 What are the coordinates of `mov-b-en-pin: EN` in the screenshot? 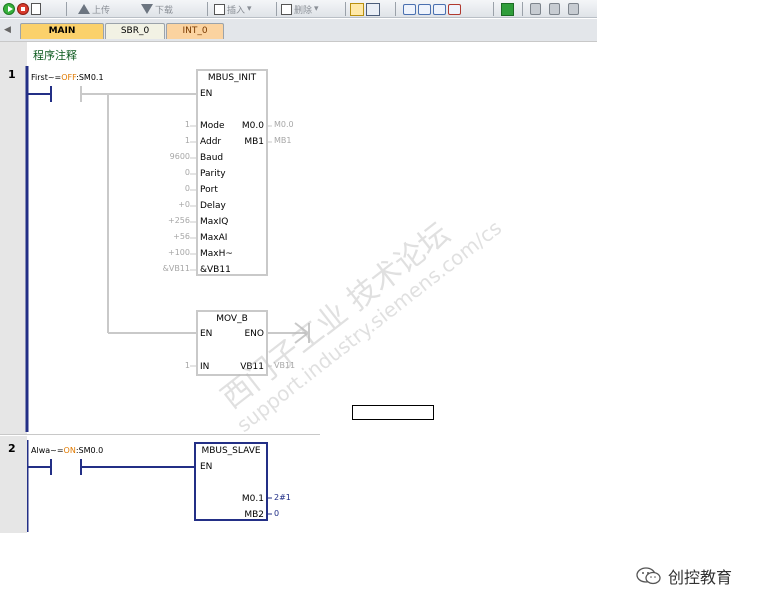 It's located at (206, 334).